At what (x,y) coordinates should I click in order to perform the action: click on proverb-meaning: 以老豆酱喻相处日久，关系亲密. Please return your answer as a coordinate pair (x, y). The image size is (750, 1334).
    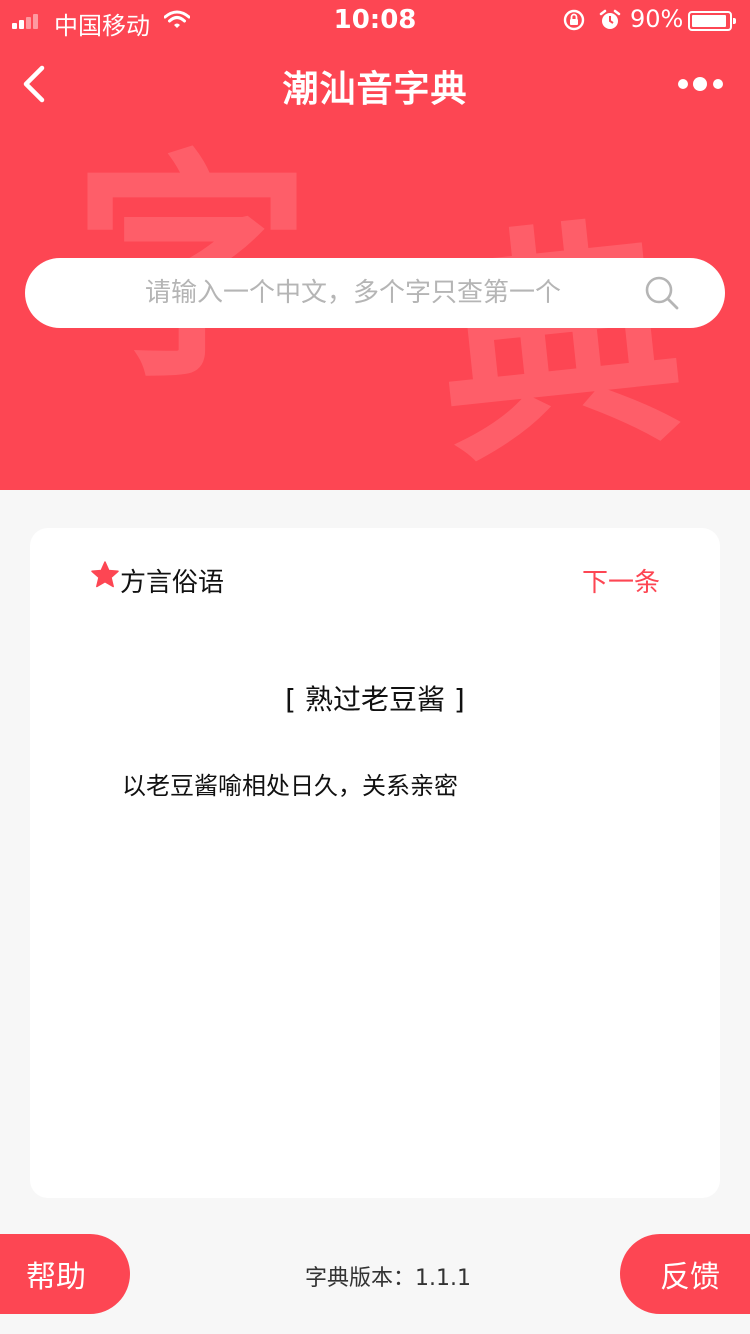
    Looking at the image, I should click on (290, 786).